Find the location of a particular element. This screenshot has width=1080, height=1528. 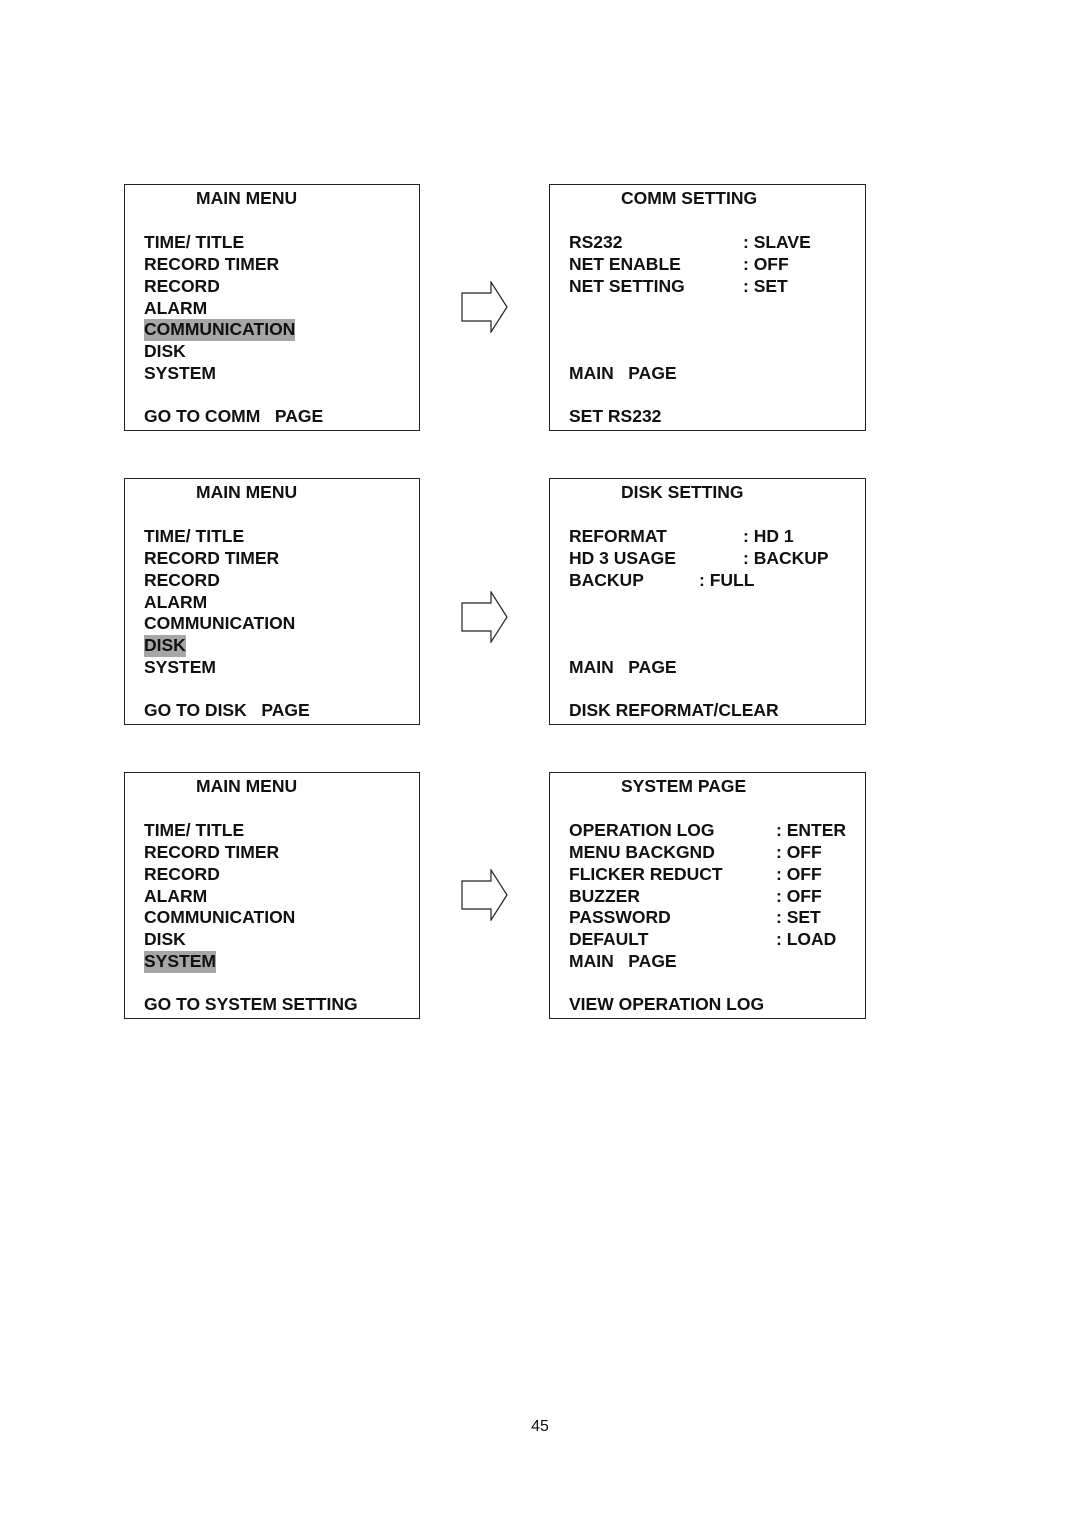

setting-value-net-enable: : OFF is located at coordinates (766, 265).